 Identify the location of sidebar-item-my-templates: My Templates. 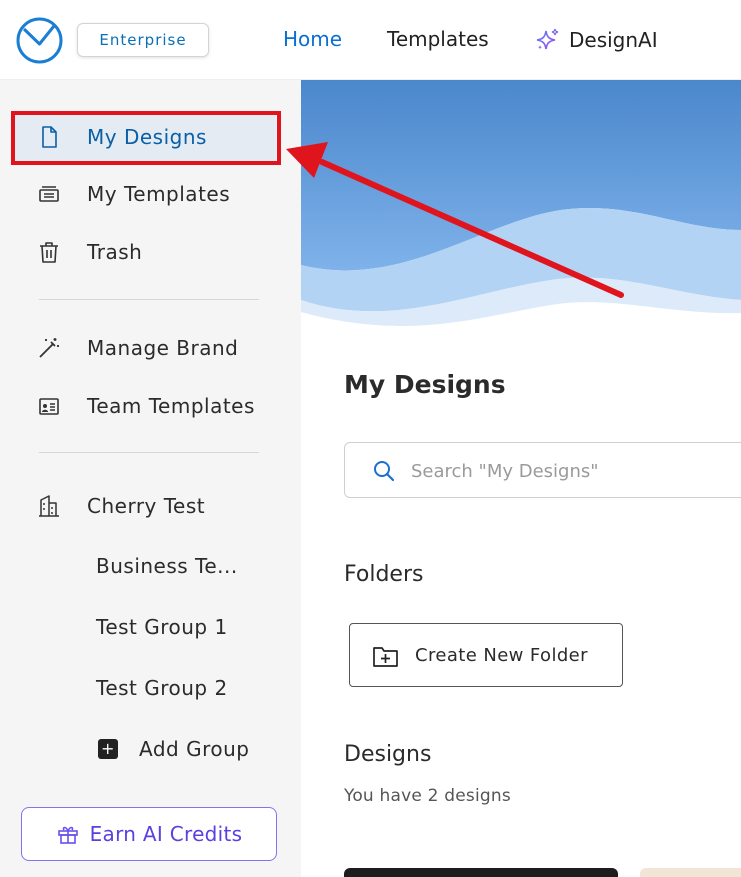
(145, 194).